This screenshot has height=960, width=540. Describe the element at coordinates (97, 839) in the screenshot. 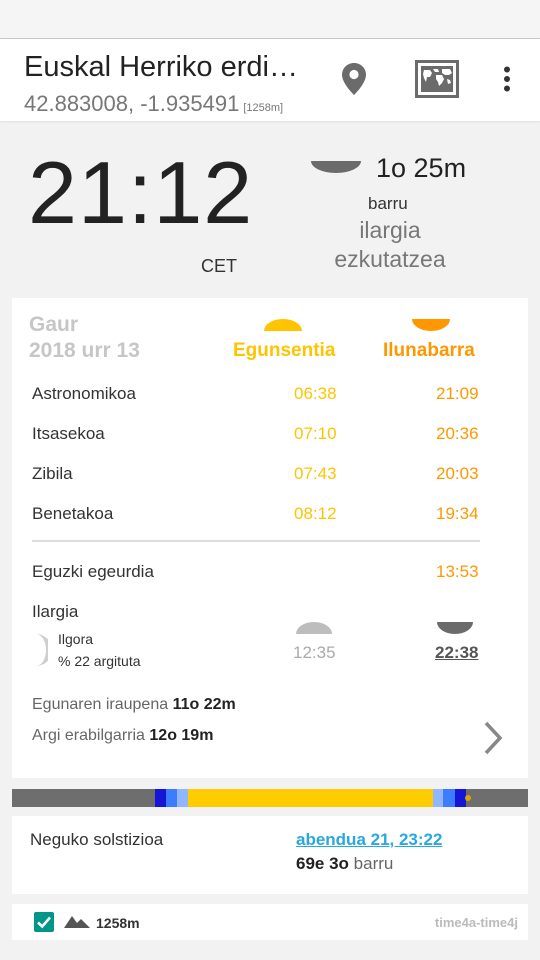

I see `solstice-label: Neguko solstizioa` at that location.